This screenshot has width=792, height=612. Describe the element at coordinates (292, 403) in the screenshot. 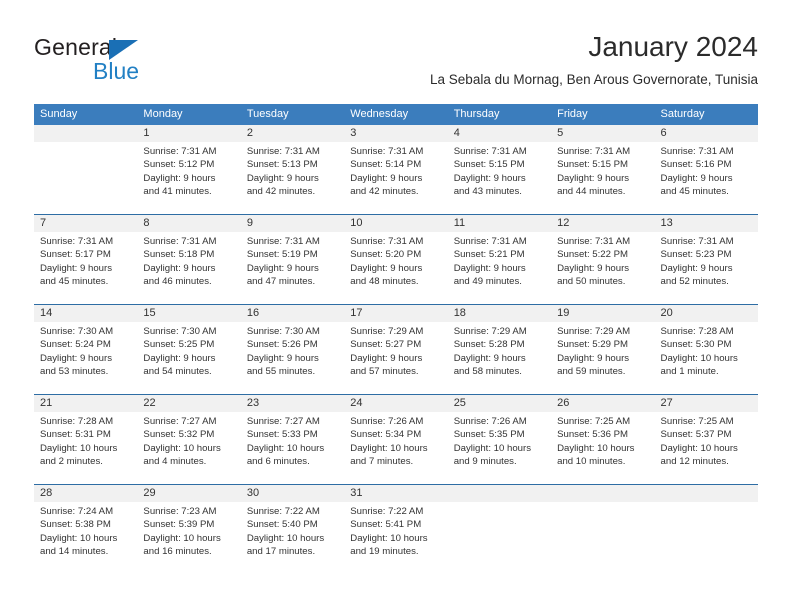

I see `day-number: 23` at that location.